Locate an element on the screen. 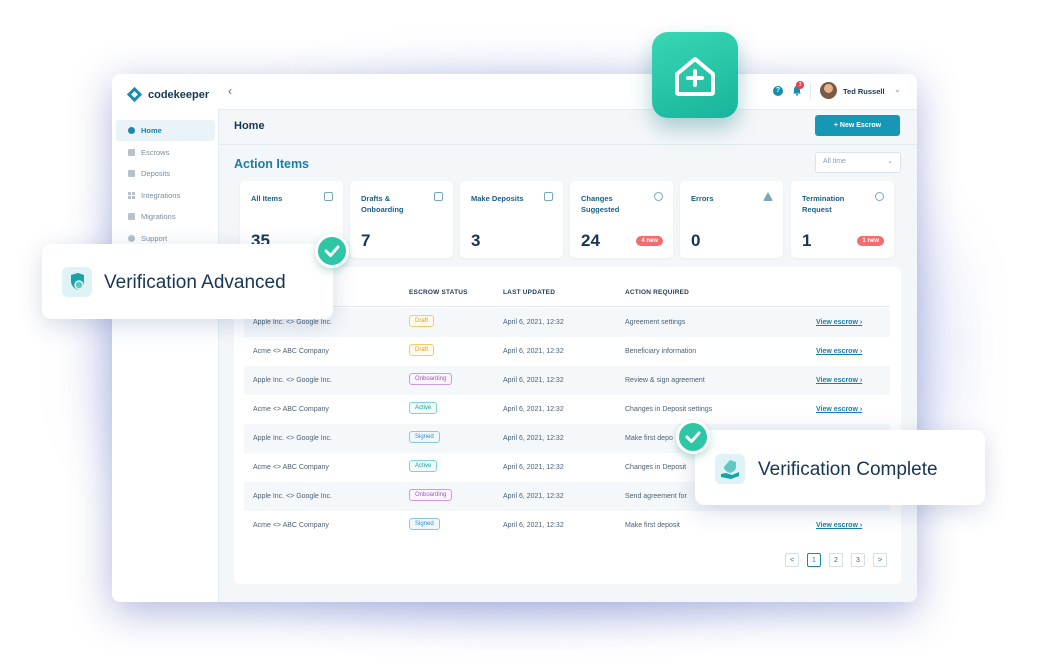 This screenshot has width=1044, height=662. pagination-next-button: > is located at coordinates (880, 560).